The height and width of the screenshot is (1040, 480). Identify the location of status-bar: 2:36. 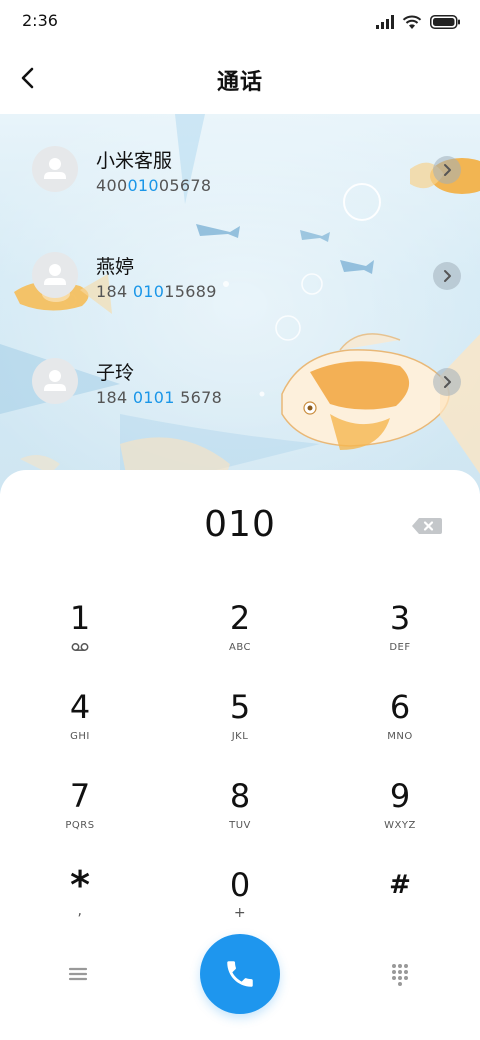
(240, 22).